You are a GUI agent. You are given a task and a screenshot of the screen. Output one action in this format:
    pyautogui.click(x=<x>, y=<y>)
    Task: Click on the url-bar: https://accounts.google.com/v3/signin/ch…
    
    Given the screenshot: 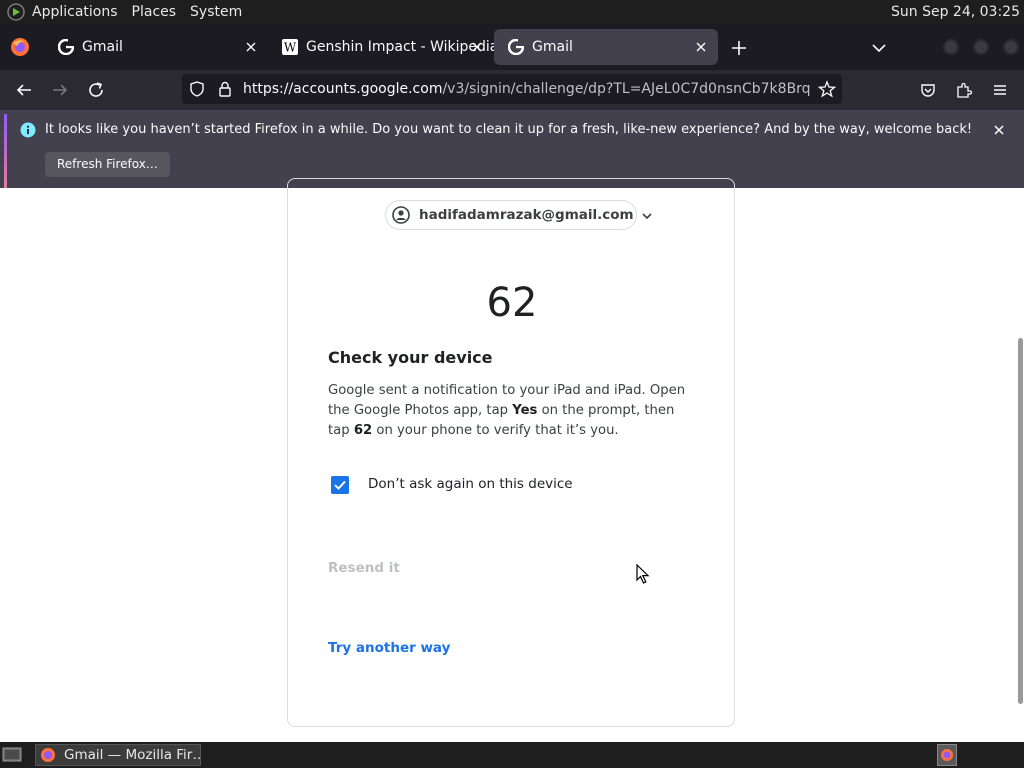 What is the action you would take?
    pyautogui.click(x=512, y=89)
    